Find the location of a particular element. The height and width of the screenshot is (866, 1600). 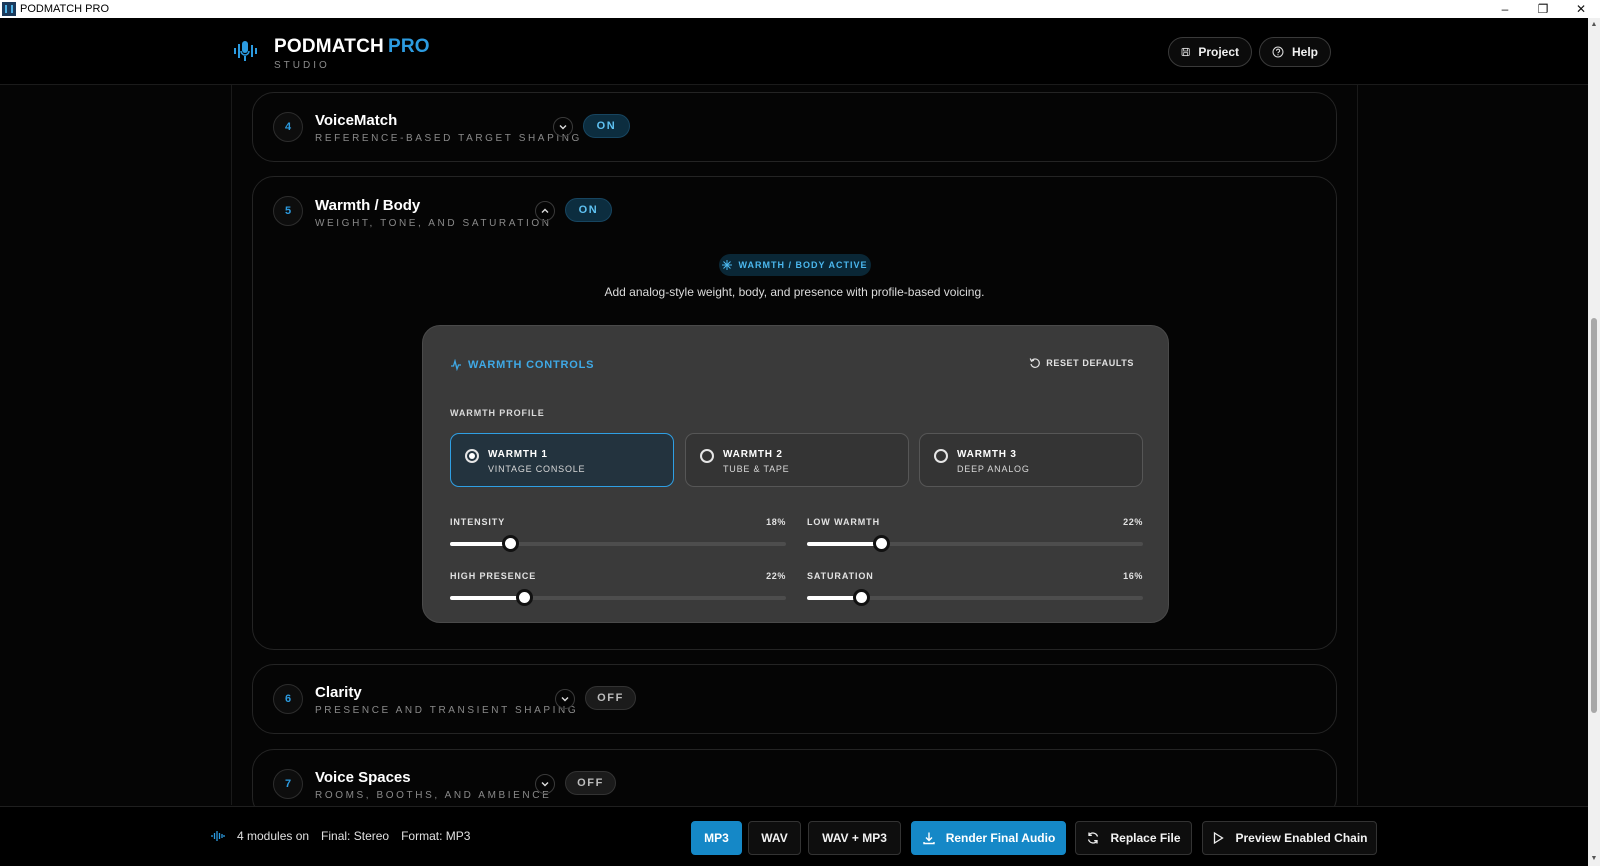

slider-saturation: SATURATION 16% is located at coordinates (975, 591).